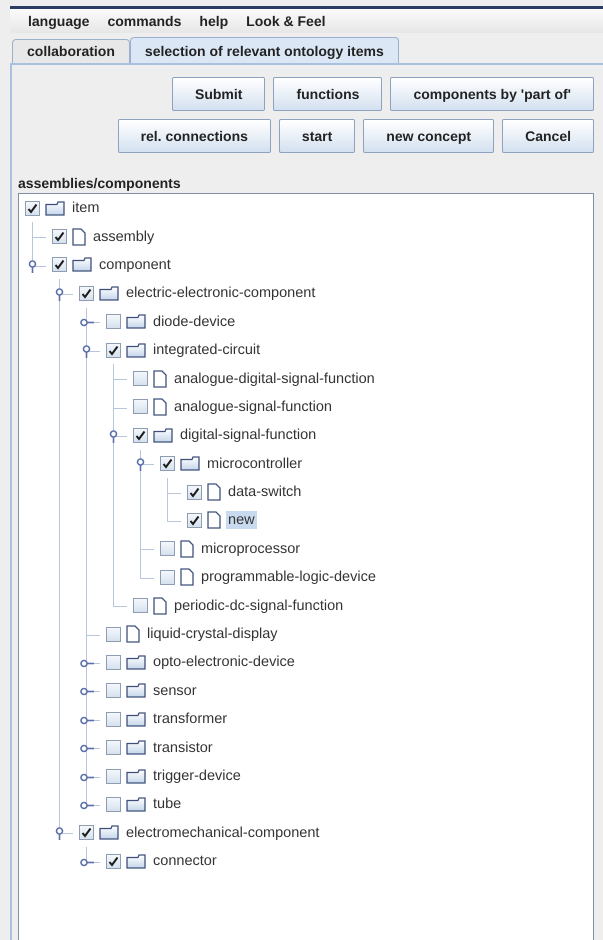  Describe the element at coordinates (492, 94) in the screenshot. I see `action-button: components by 'part of'` at that location.